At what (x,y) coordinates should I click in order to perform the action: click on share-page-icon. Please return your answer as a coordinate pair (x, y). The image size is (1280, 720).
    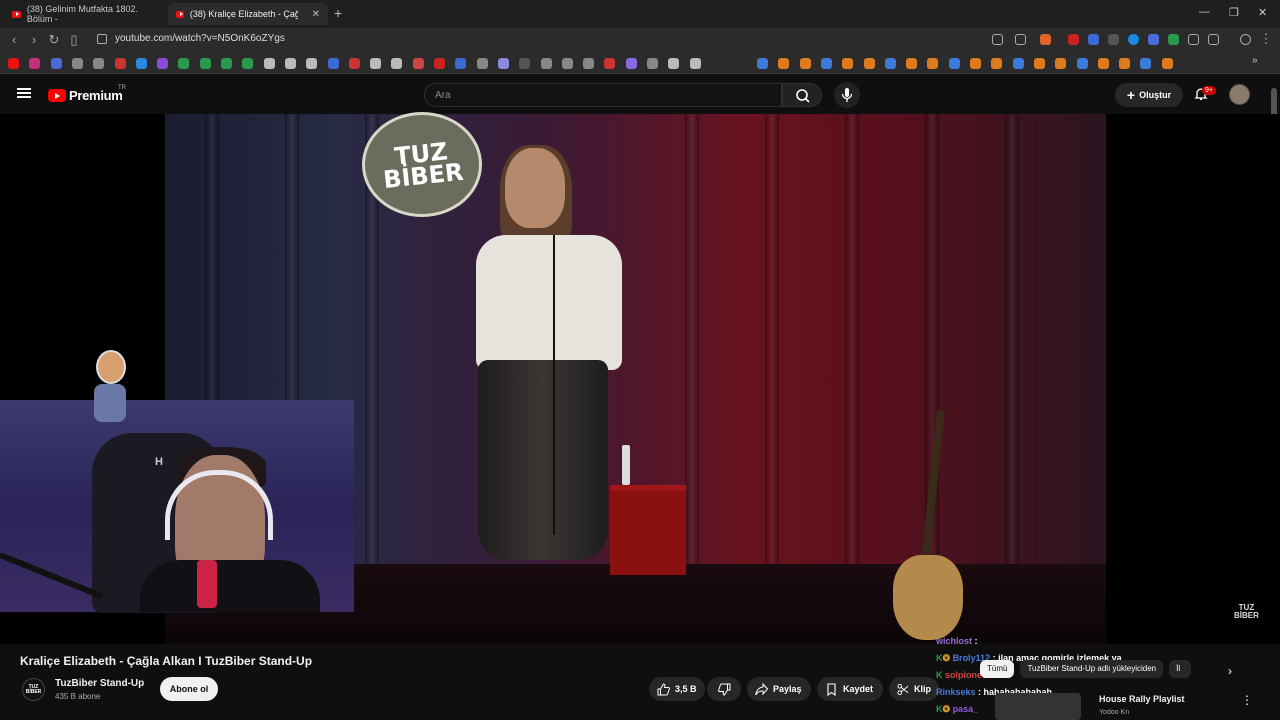
    Looking at the image, I should click on (1020, 39).